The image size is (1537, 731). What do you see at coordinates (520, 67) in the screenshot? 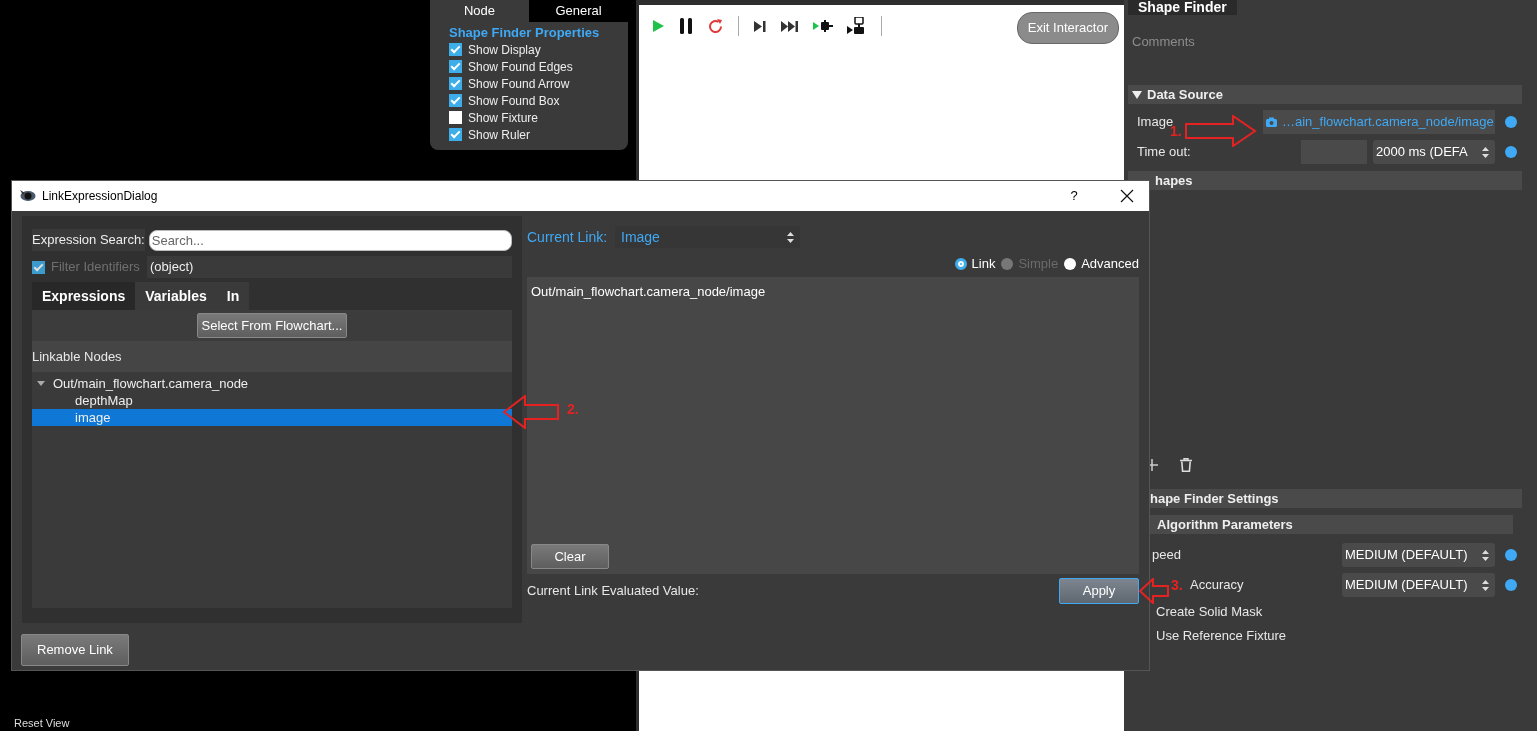
I see `option-label: Show Found Edges` at bounding box center [520, 67].